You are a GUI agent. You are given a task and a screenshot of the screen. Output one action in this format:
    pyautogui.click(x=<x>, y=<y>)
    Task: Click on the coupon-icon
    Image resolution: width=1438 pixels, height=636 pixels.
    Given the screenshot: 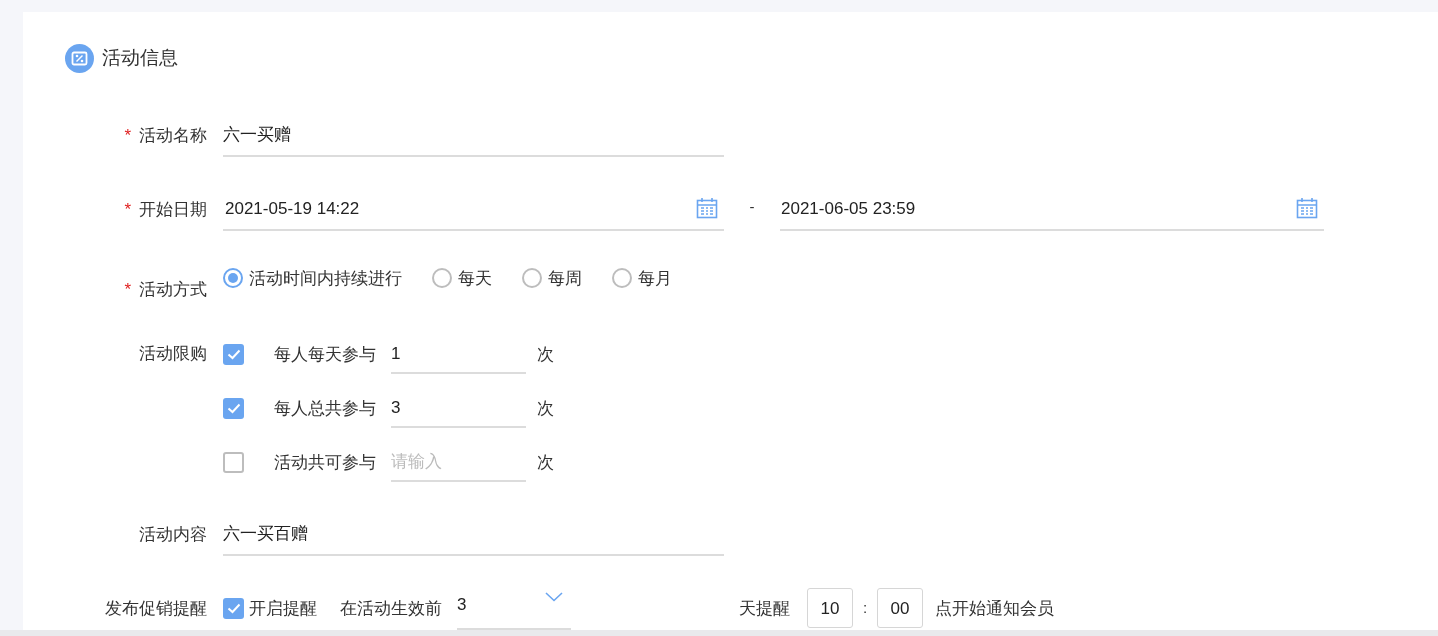 What is the action you would take?
    pyautogui.click(x=79, y=58)
    